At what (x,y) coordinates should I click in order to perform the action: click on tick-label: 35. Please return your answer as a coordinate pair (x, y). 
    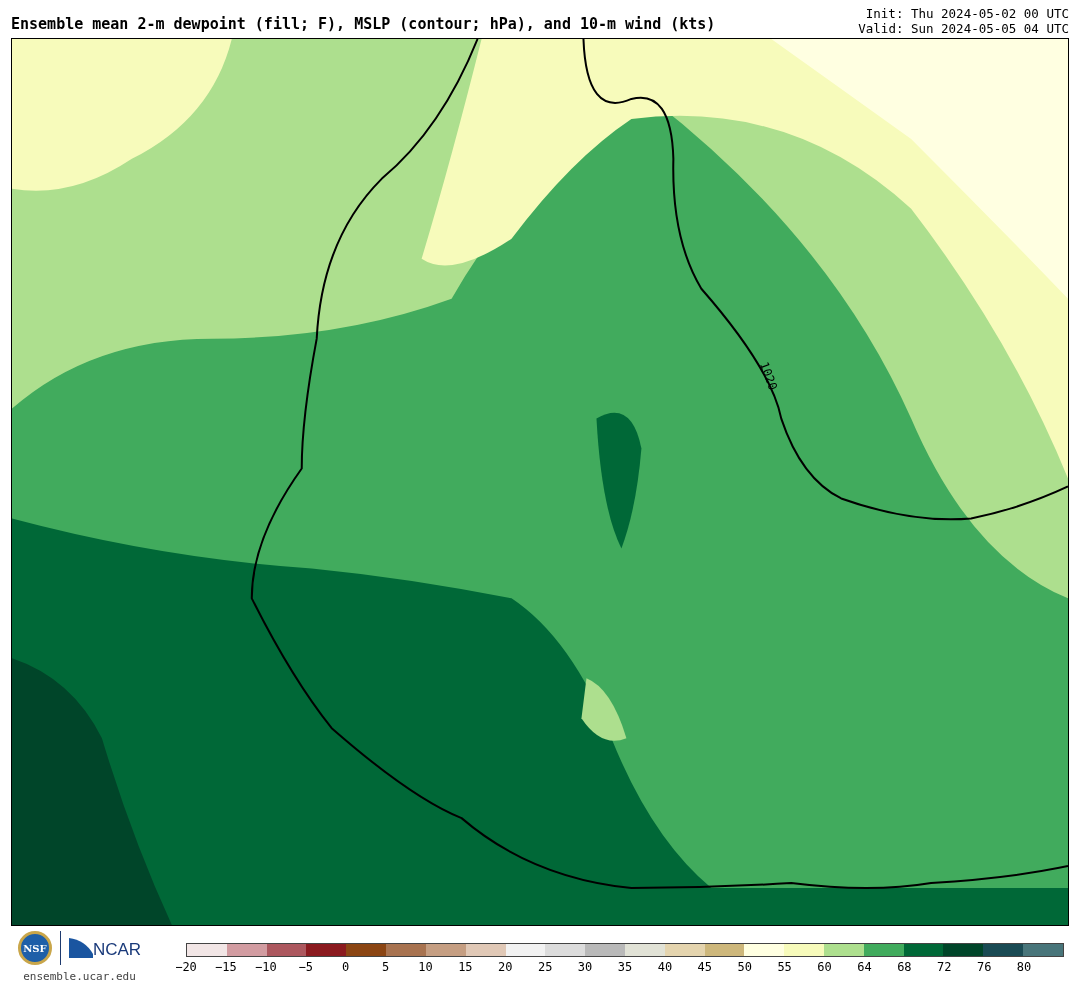
    Looking at the image, I should click on (625, 967).